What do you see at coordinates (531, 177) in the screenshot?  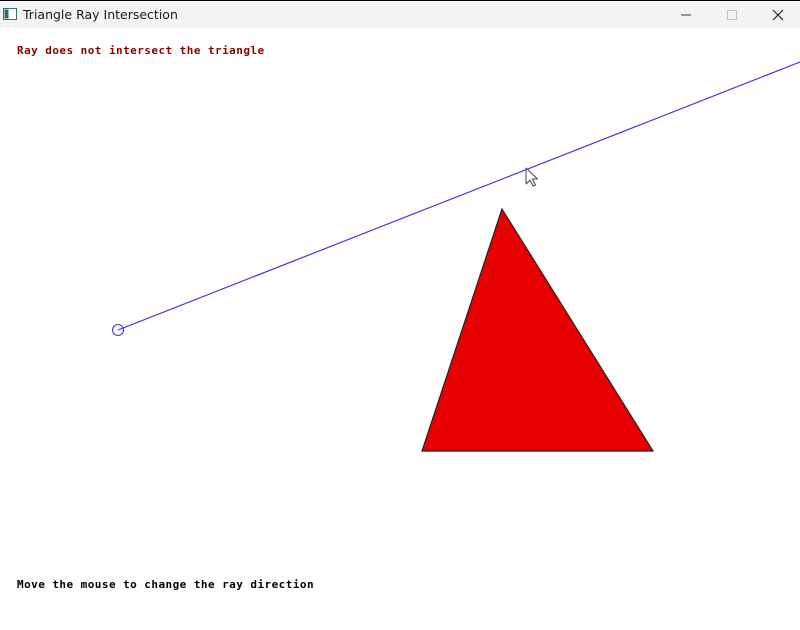 I see `mouse-cursor-icon` at bounding box center [531, 177].